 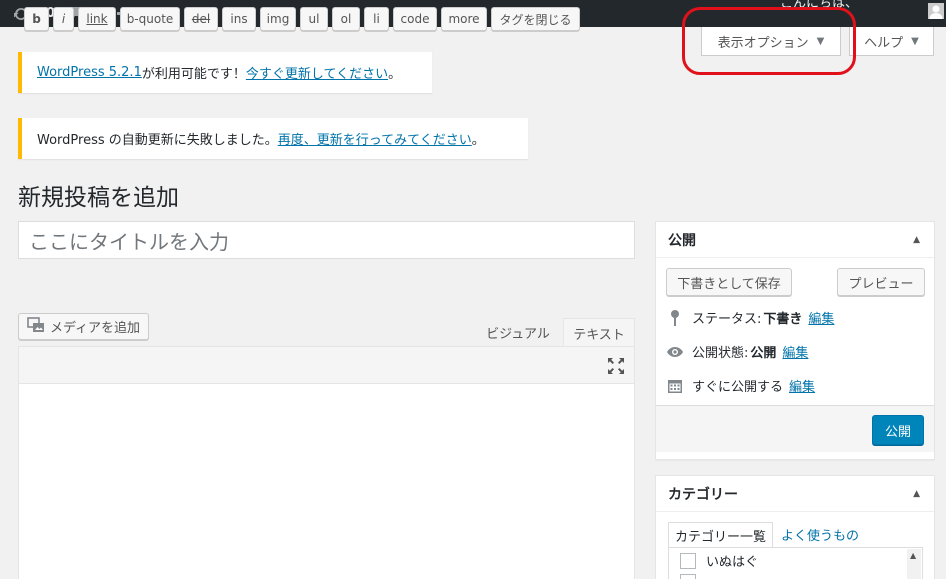 I want to click on post-status-row: ステータス: 下書き 編集, so click(x=750, y=317).